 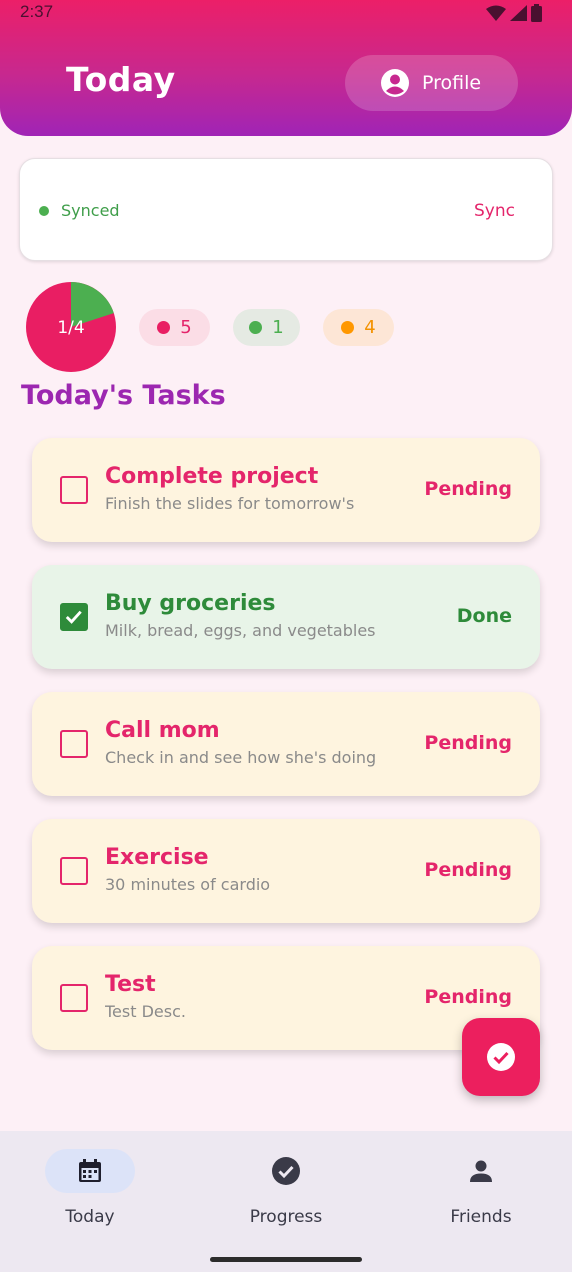 I want to click on bottom-navigation: Today Progress Friends, so click(x=286, y=1201).